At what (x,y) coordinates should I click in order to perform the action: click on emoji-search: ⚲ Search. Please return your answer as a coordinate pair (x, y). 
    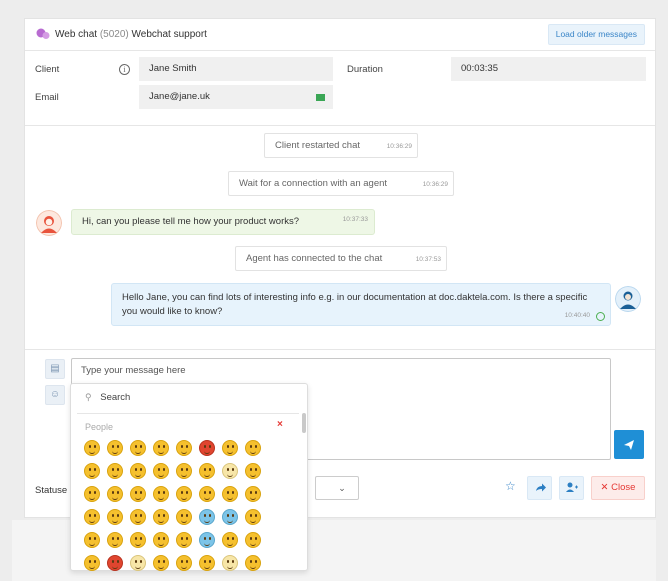
    Looking at the image, I should click on (107, 397).